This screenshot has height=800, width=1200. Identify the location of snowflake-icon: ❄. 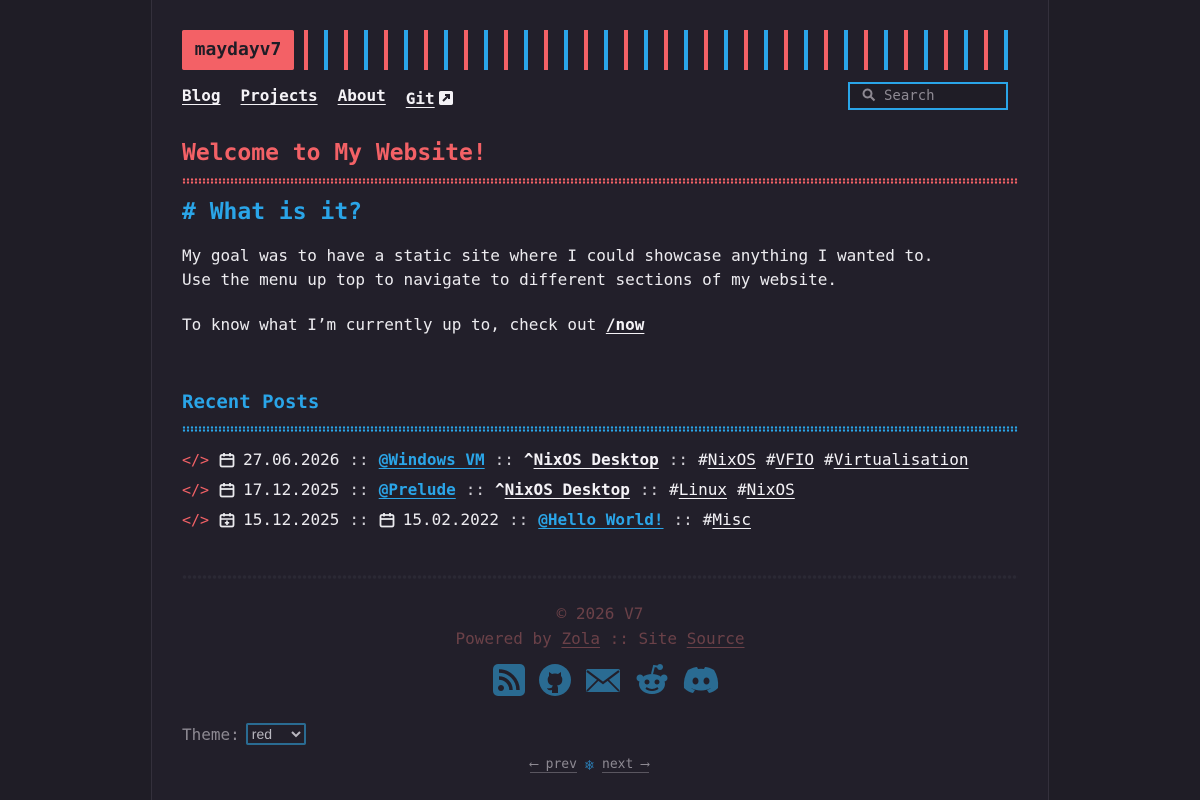
(589, 765).